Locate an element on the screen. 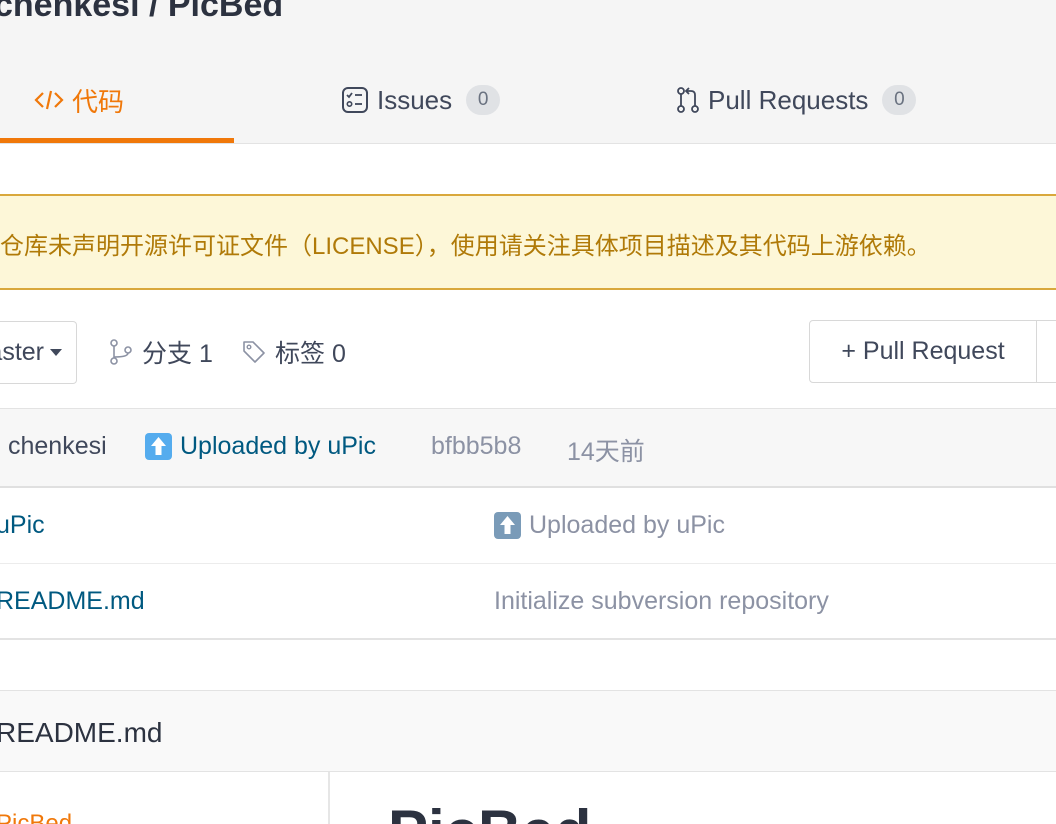  commit-message: Uploaded by uPic is located at coordinates (260, 446).